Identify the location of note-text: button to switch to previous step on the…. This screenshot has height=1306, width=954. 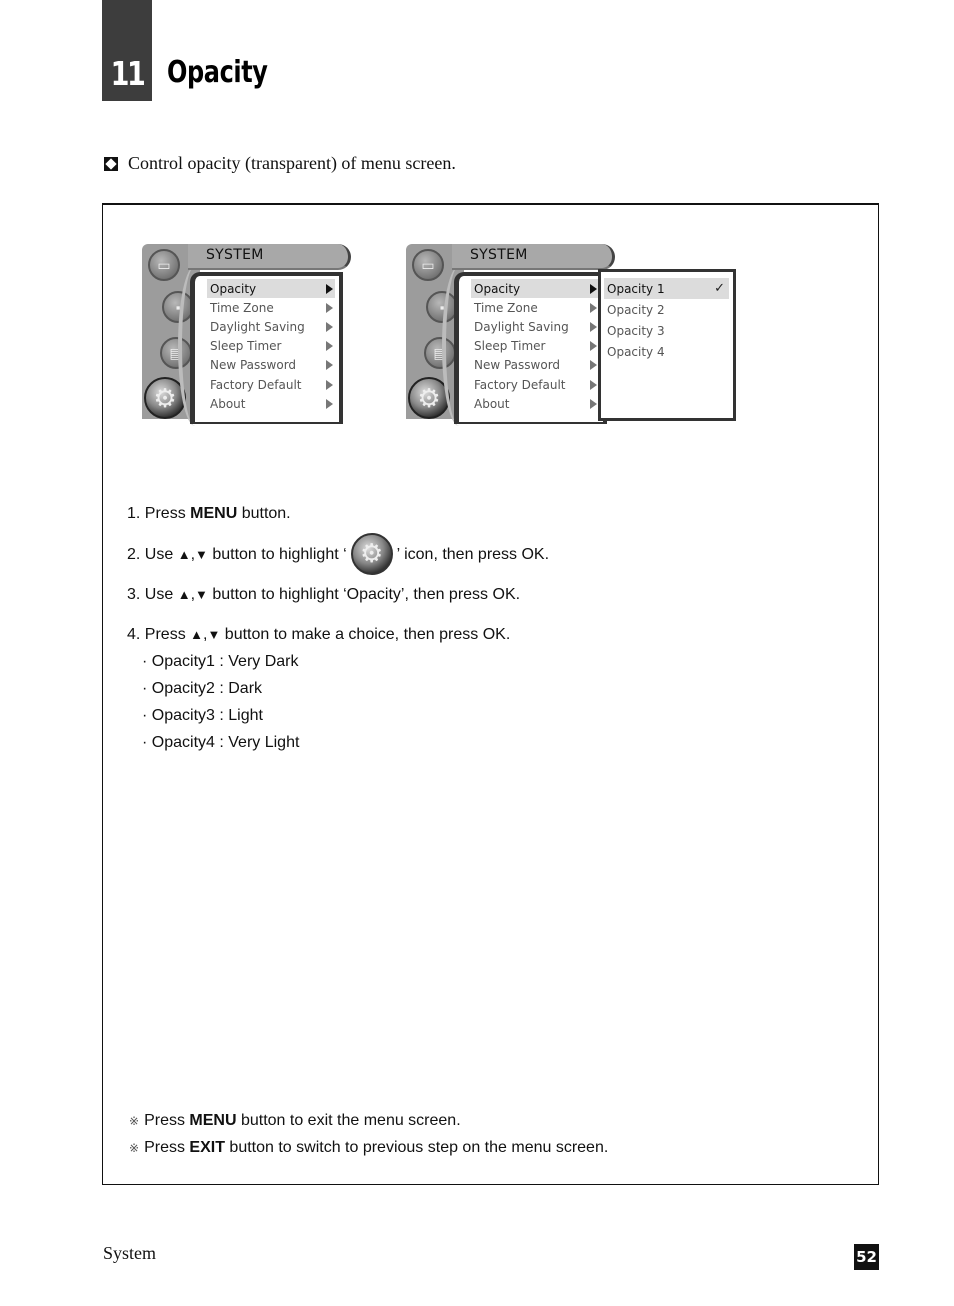
(416, 1147).